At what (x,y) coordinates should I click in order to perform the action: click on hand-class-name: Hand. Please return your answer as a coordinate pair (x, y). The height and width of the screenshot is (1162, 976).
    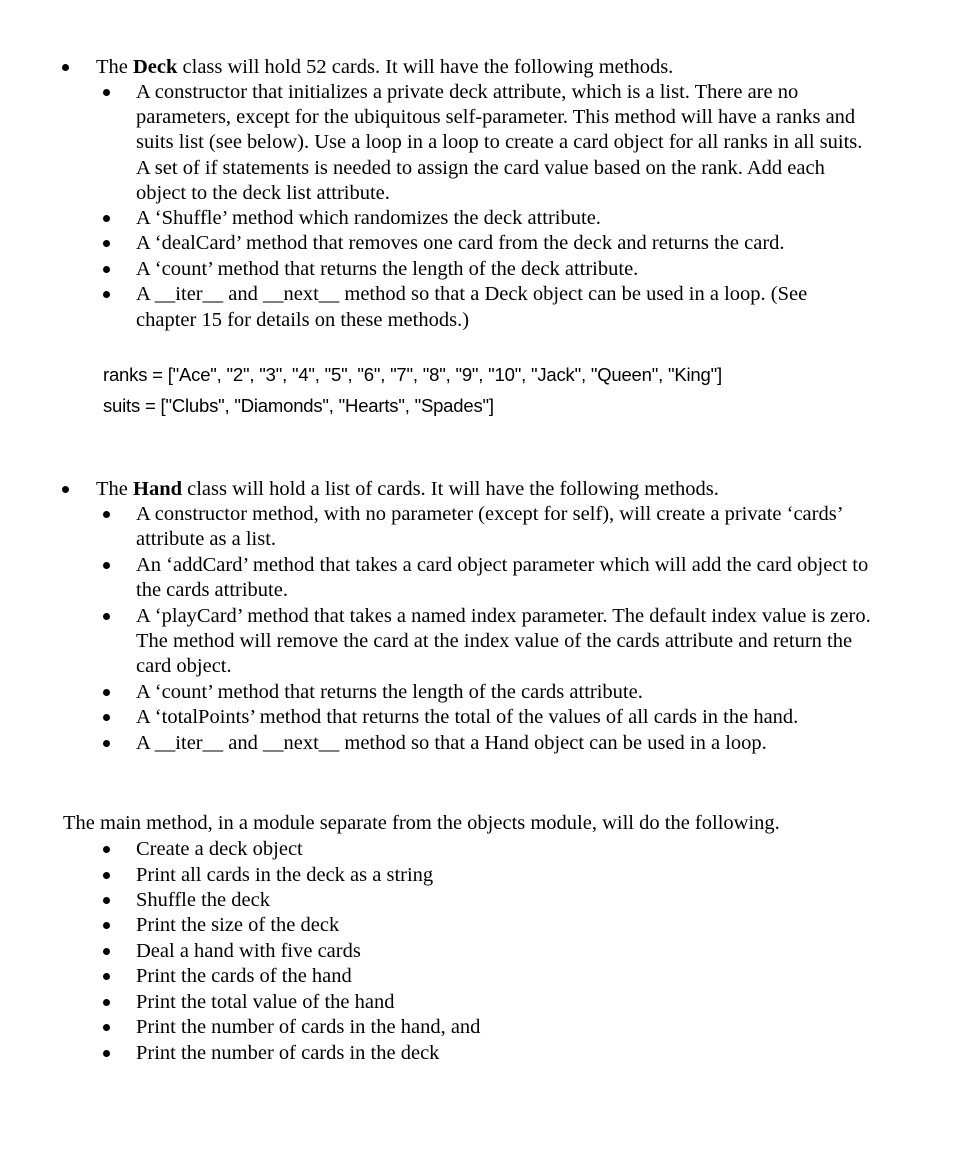
    Looking at the image, I should click on (157, 489).